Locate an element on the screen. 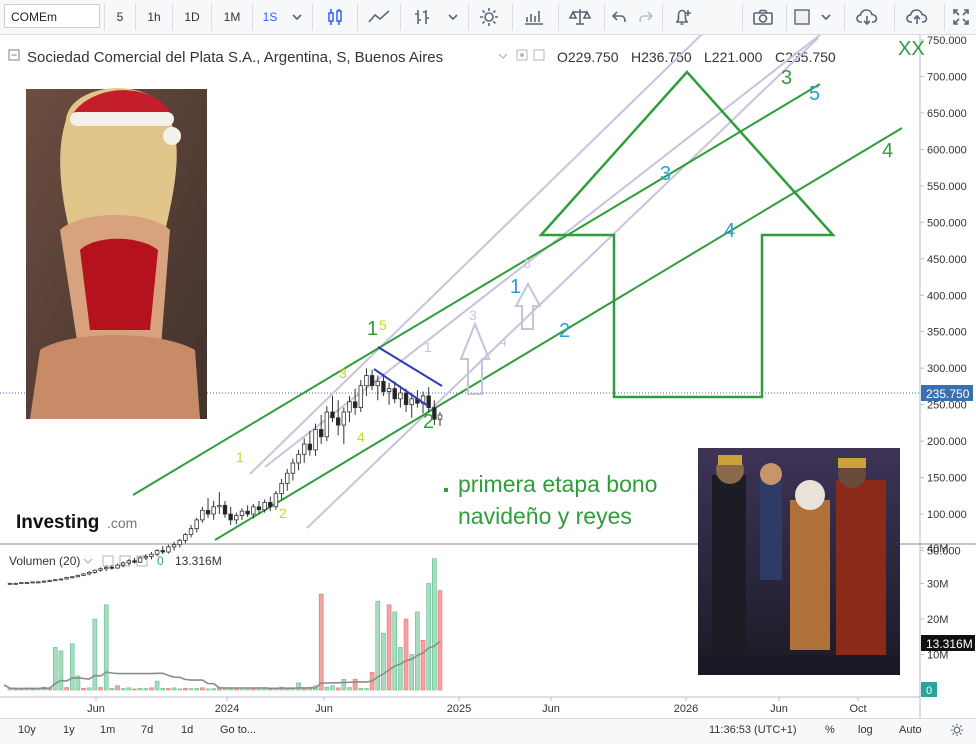 This screenshot has height=744, width=976. bars-icon is located at coordinates (421, 17).